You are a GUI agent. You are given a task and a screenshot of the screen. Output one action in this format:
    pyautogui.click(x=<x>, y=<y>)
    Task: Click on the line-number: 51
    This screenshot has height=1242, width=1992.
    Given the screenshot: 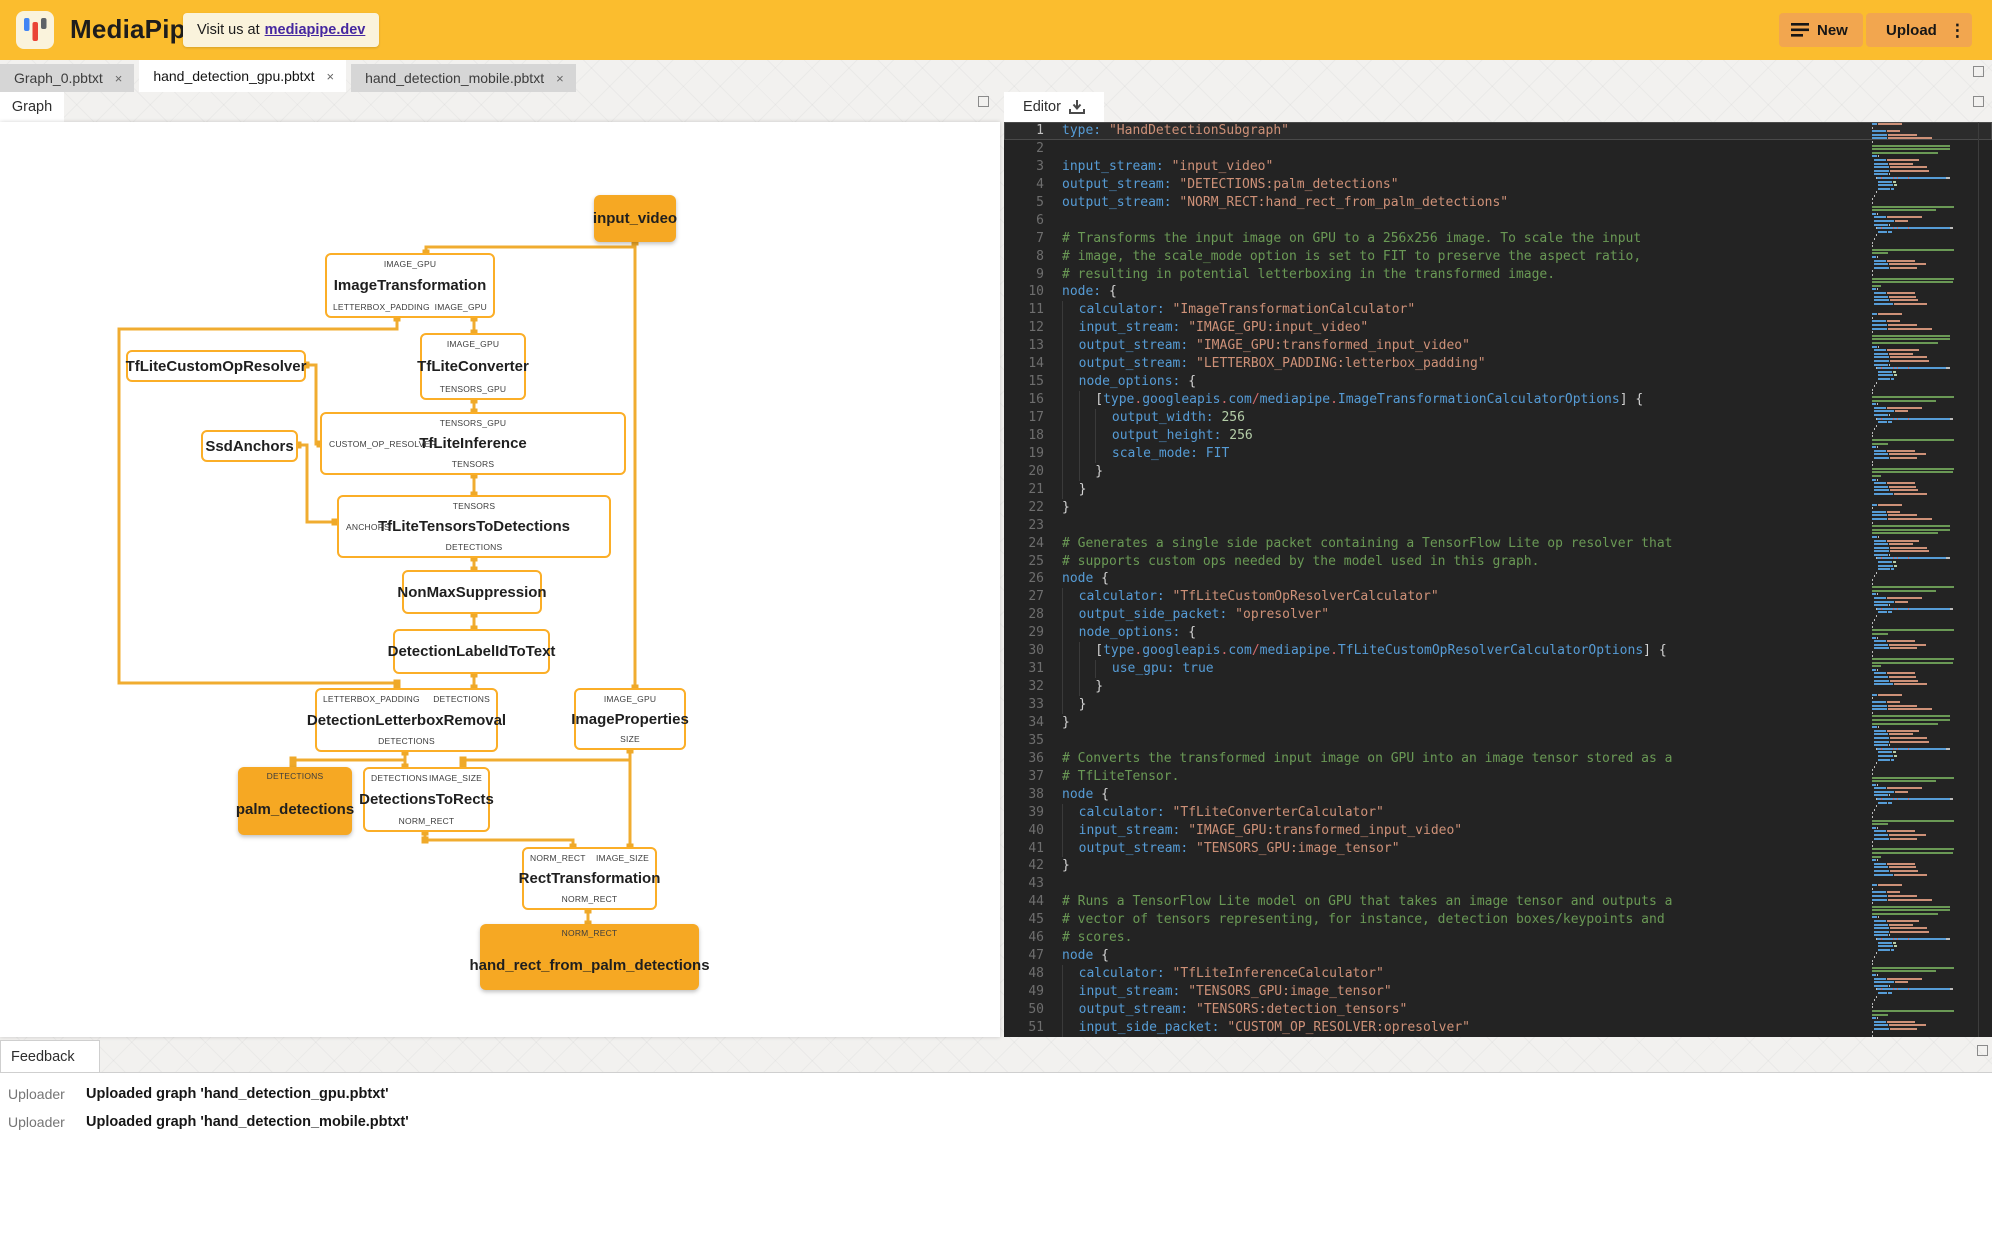 What is the action you would take?
    pyautogui.click(x=1036, y=1027)
    